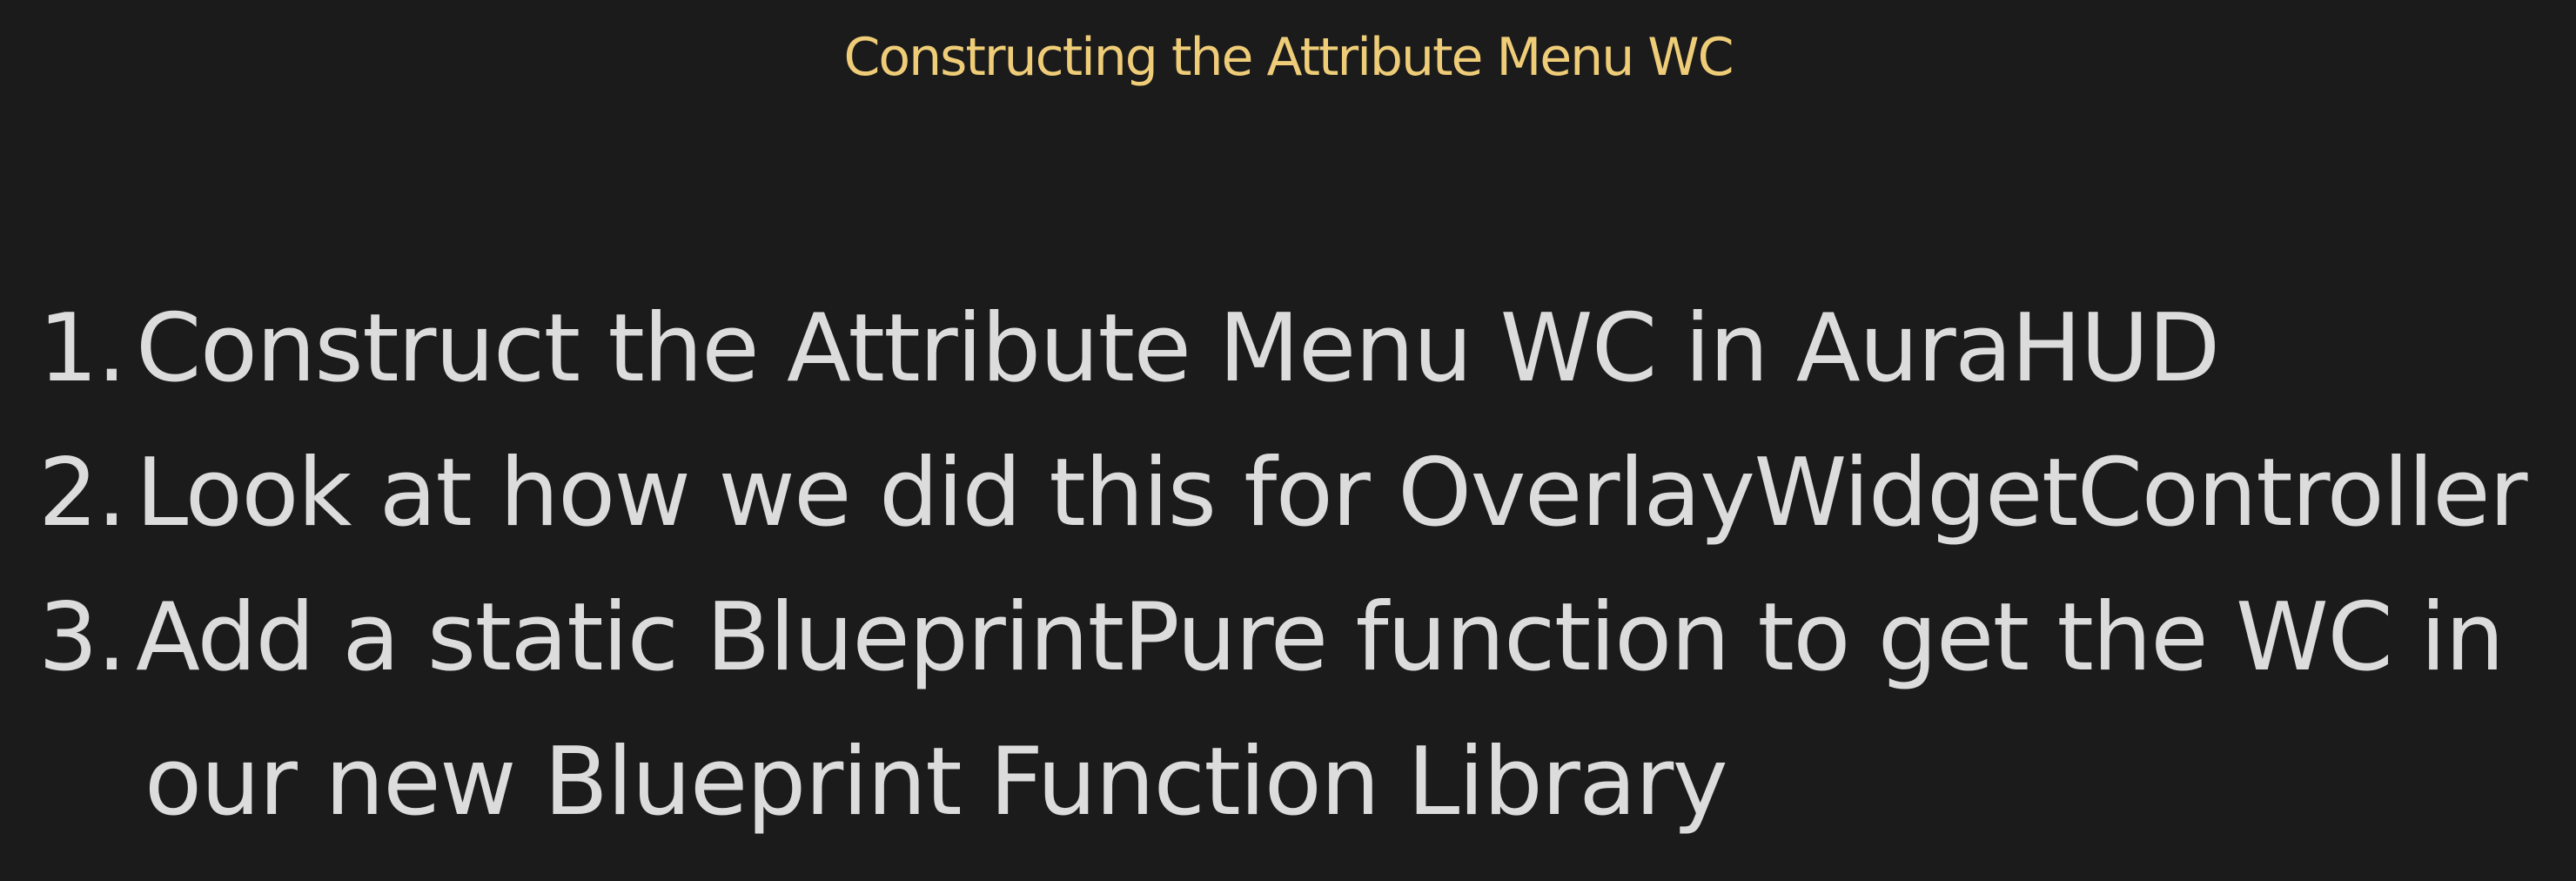 The image size is (2576, 881). I want to click on list-item-number: 1., so click(83, 348).